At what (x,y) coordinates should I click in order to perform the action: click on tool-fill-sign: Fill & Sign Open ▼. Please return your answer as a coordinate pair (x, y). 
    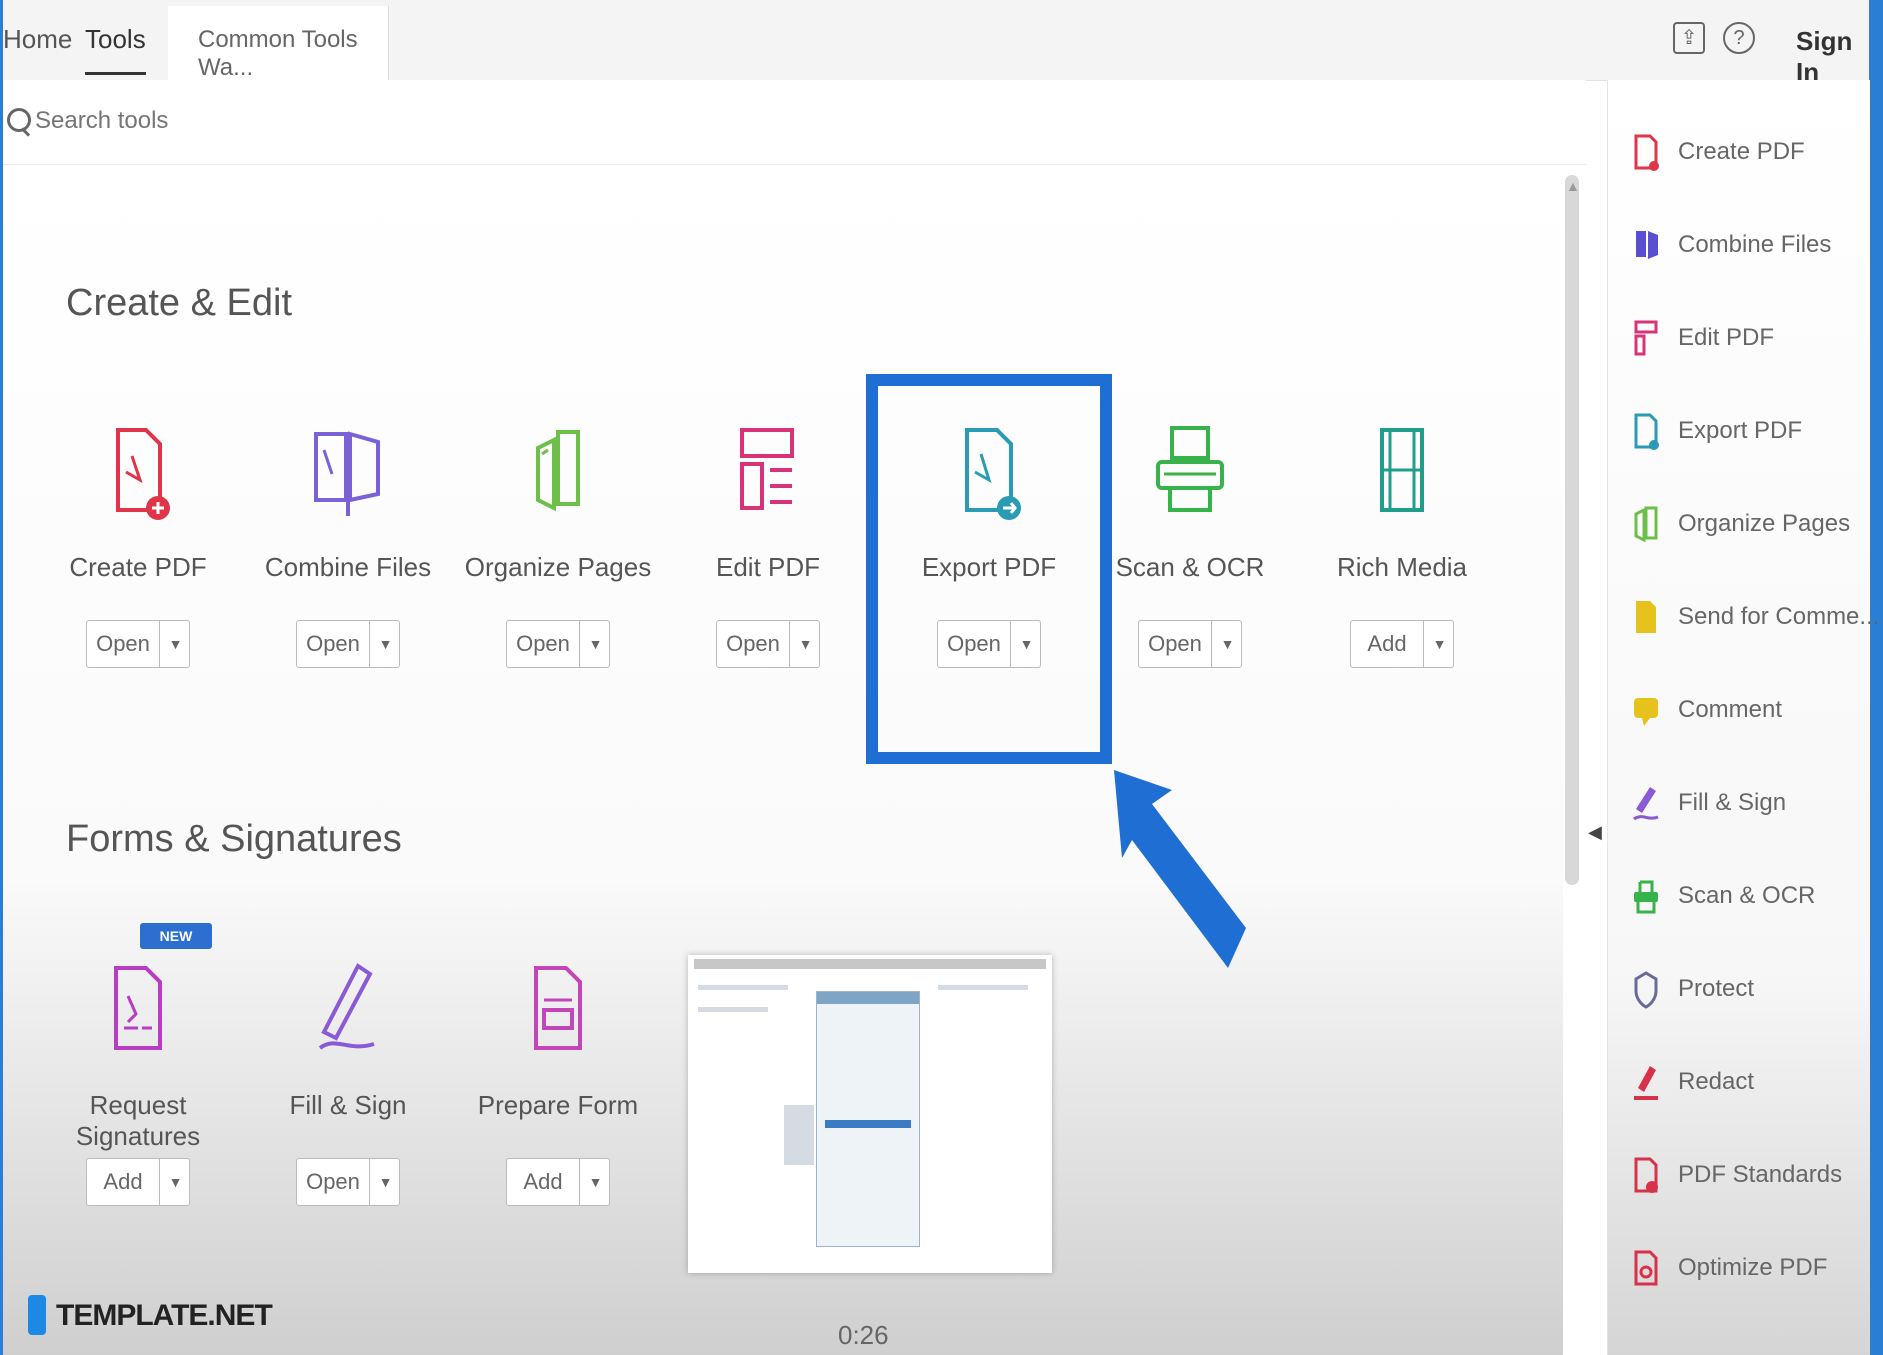
    Looking at the image, I should click on (348, 1092).